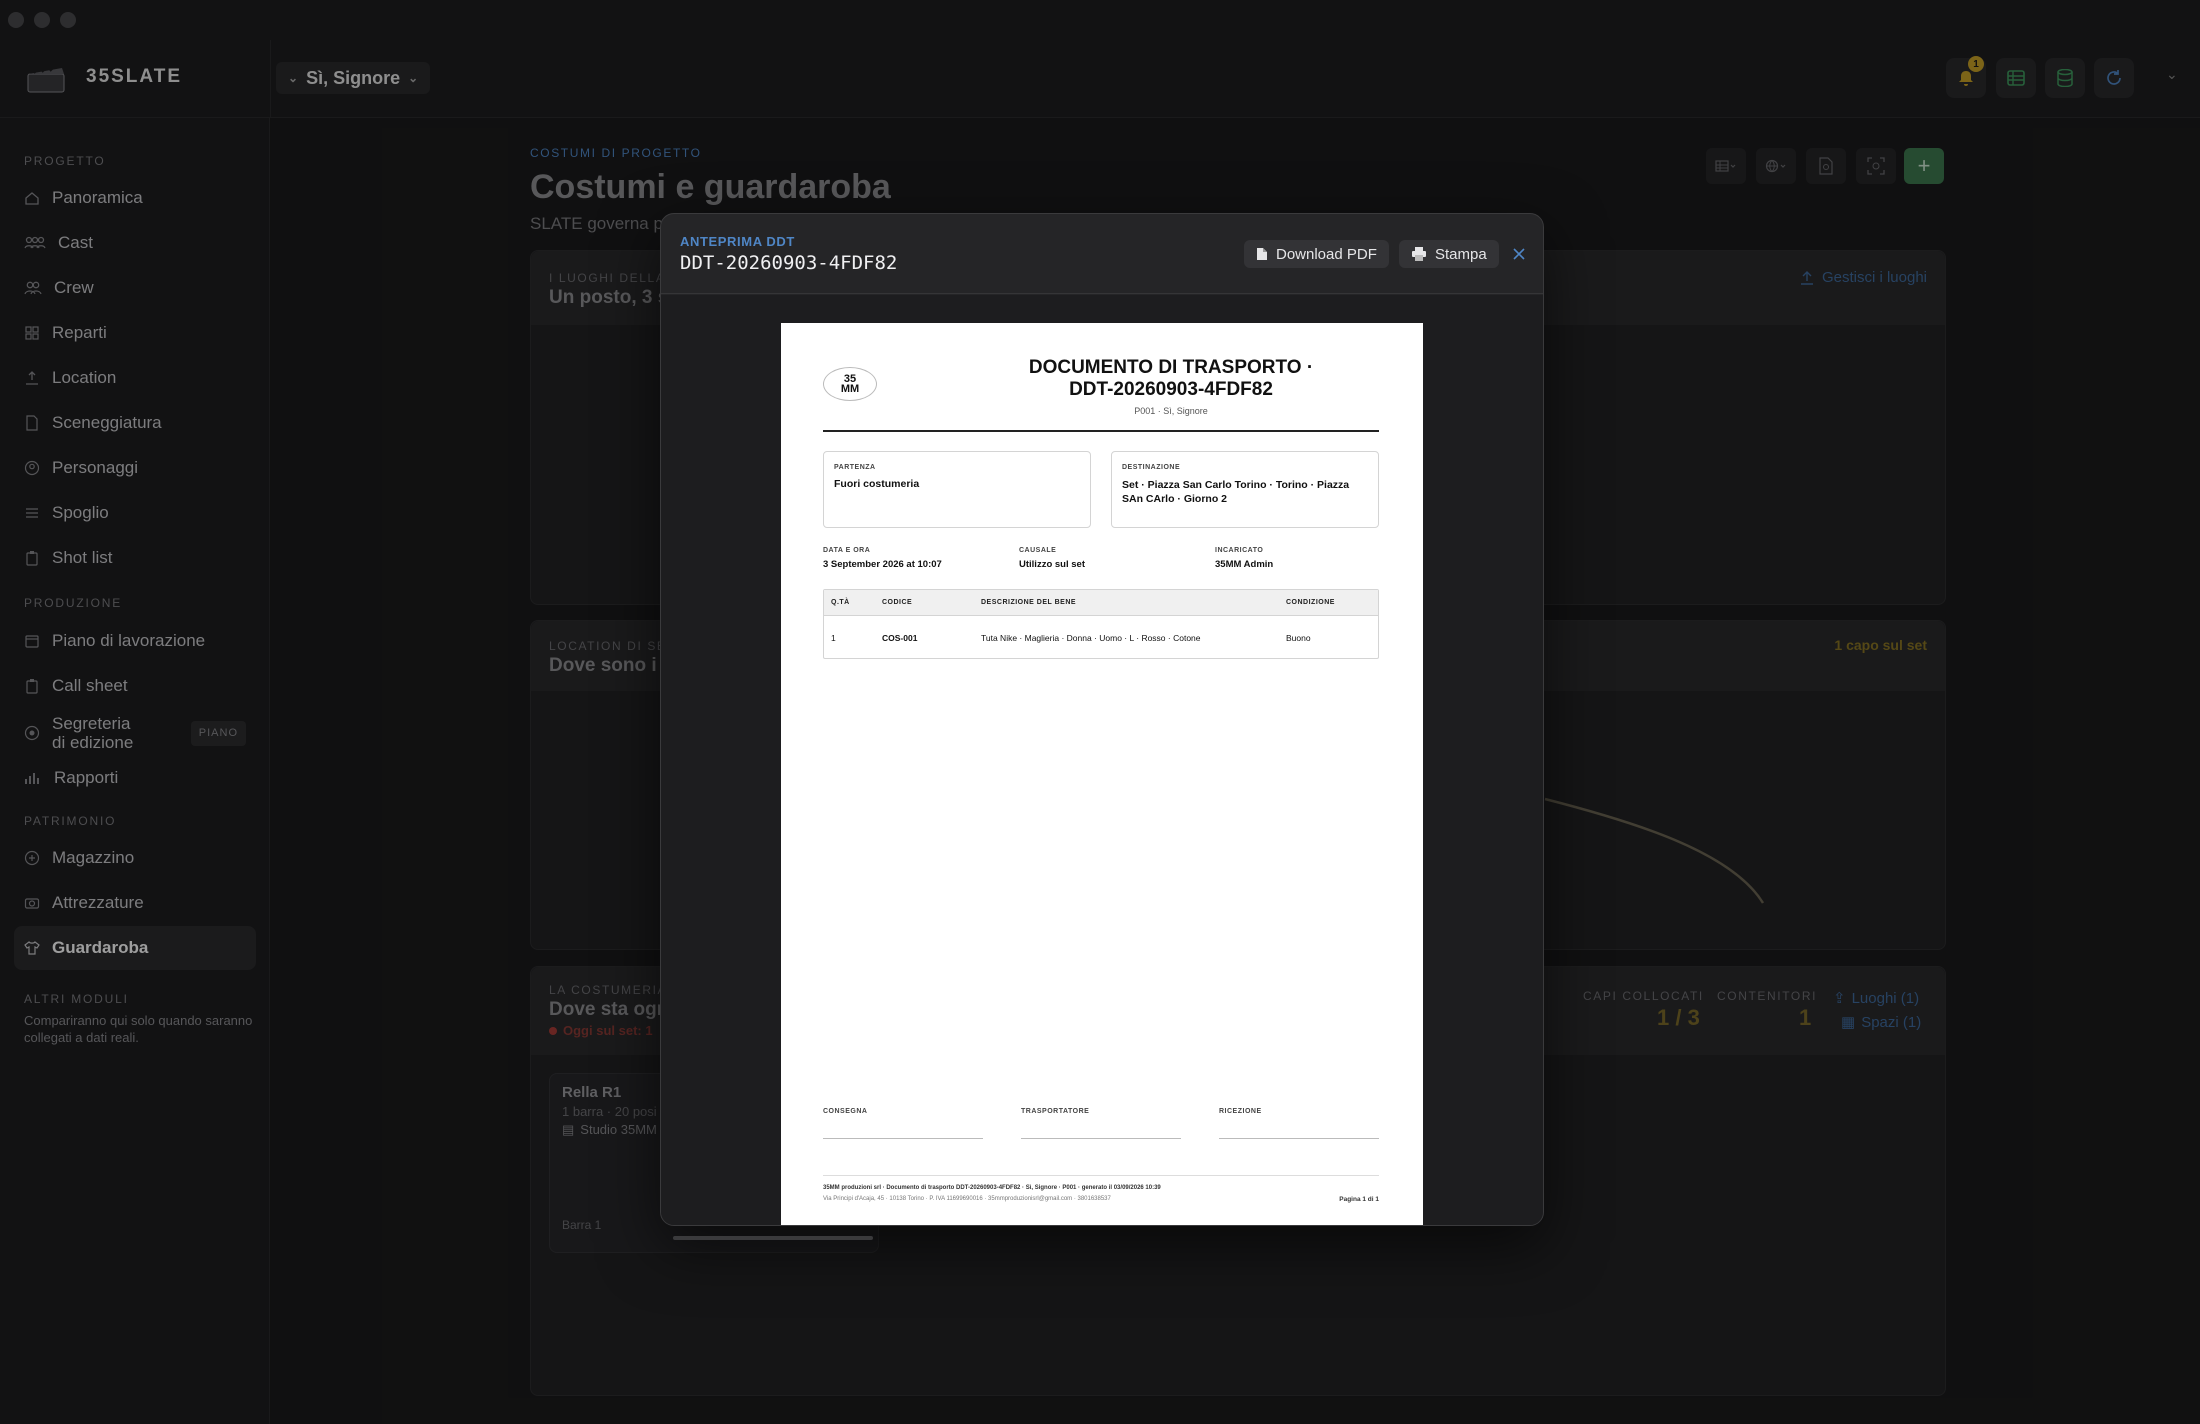 This screenshot has width=2200, height=1424. Describe the element at coordinates (135, 378) in the screenshot. I see `sidebar-item-location: Location` at that location.